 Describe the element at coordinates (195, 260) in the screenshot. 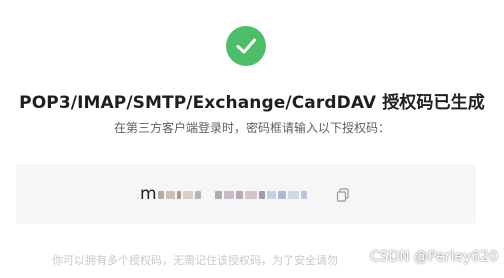

I see `footer-note: 你可以拥有多个授权码，无需记住该授权码，为了安全请勿` at that location.